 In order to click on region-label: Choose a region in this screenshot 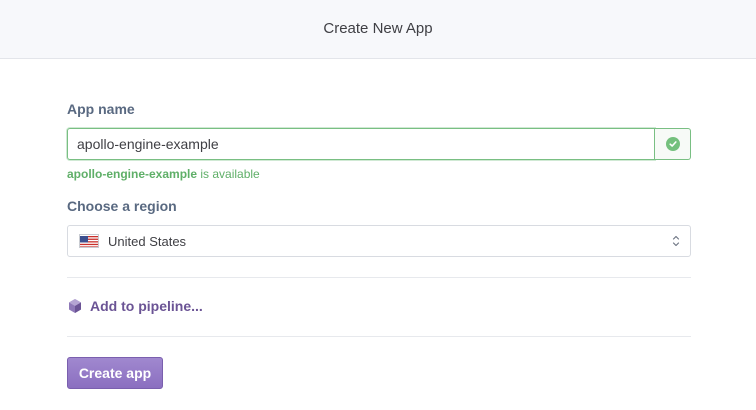, I will do `click(122, 206)`.